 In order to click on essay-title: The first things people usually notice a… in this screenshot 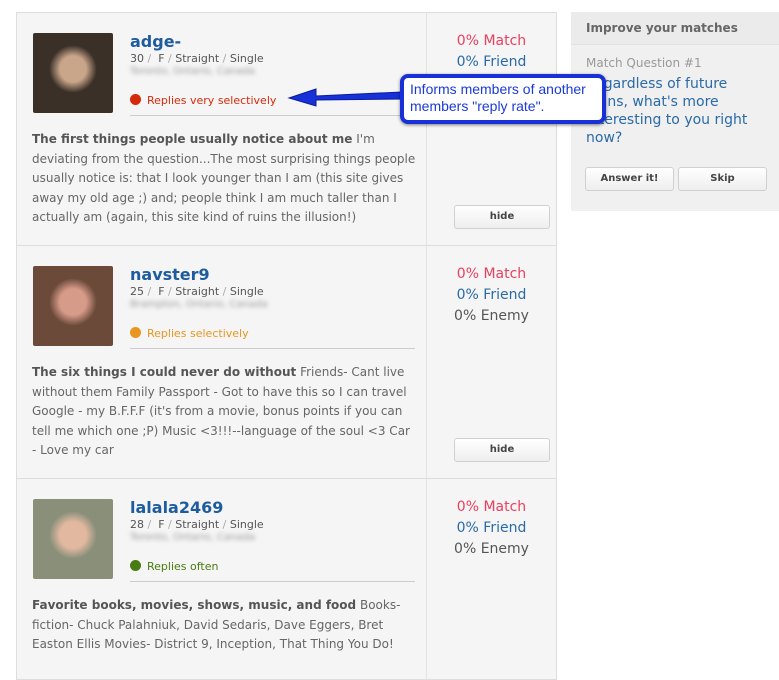, I will do `click(192, 139)`.